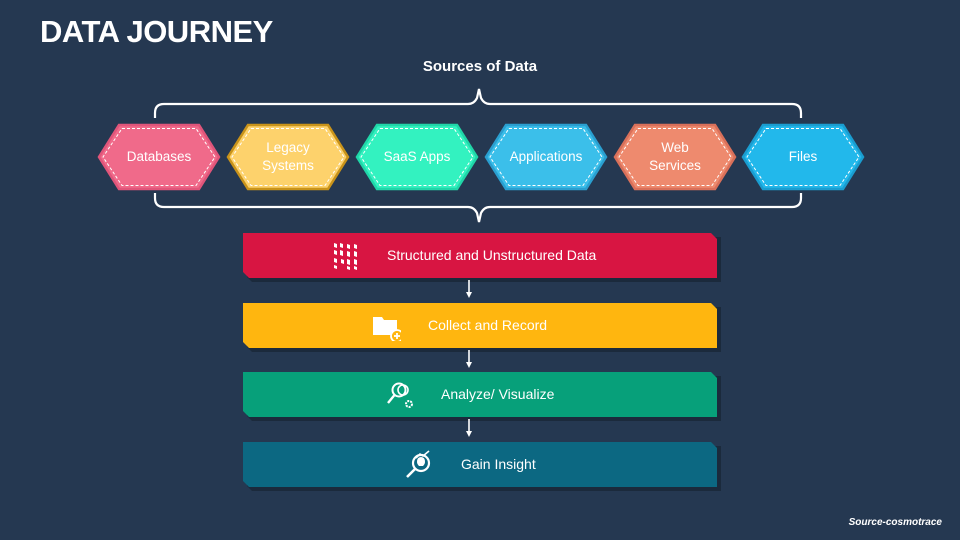 This screenshot has height=540, width=960. Describe the element at coordinates (492, 255) in the screenshot. I see `step-label: Structured and Unstructured Data` at that location.